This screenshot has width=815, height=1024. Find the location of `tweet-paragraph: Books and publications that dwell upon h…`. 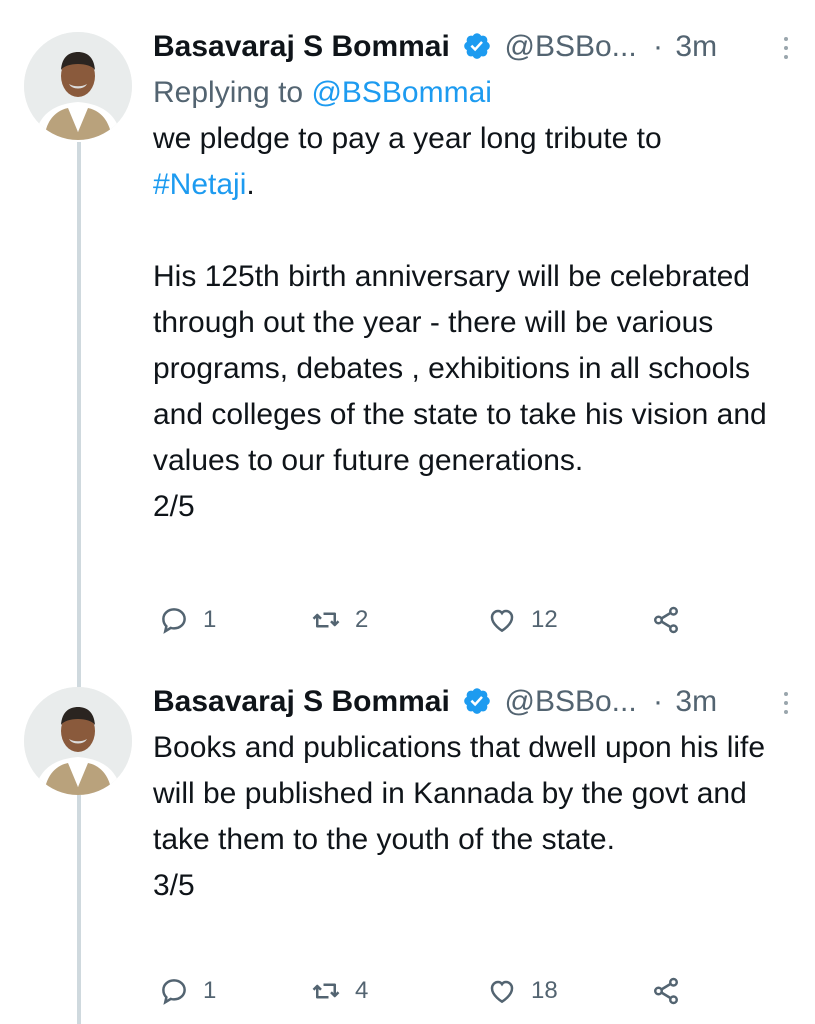

tweet-paragraph: Books and publications that dwell upon h… is located at coordinates (459, 793).